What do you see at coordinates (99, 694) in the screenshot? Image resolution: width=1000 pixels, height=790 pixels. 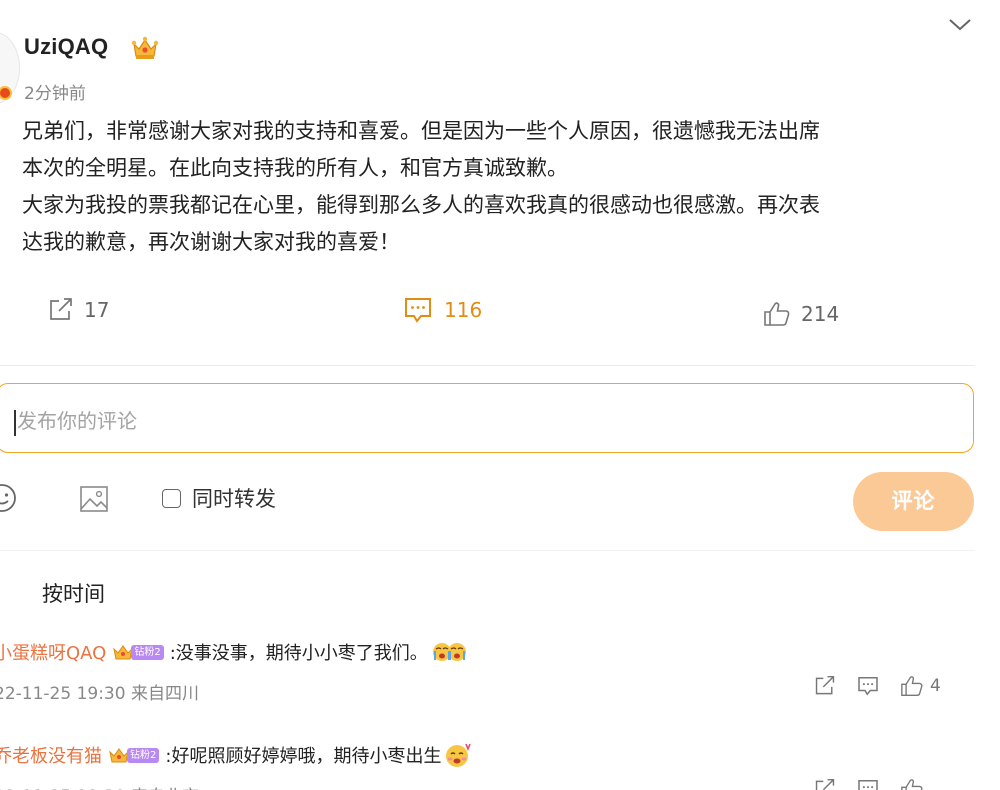 I see `comment-meta: 22-11-25 19:30 来自四川` at bounding box center [99, 694].